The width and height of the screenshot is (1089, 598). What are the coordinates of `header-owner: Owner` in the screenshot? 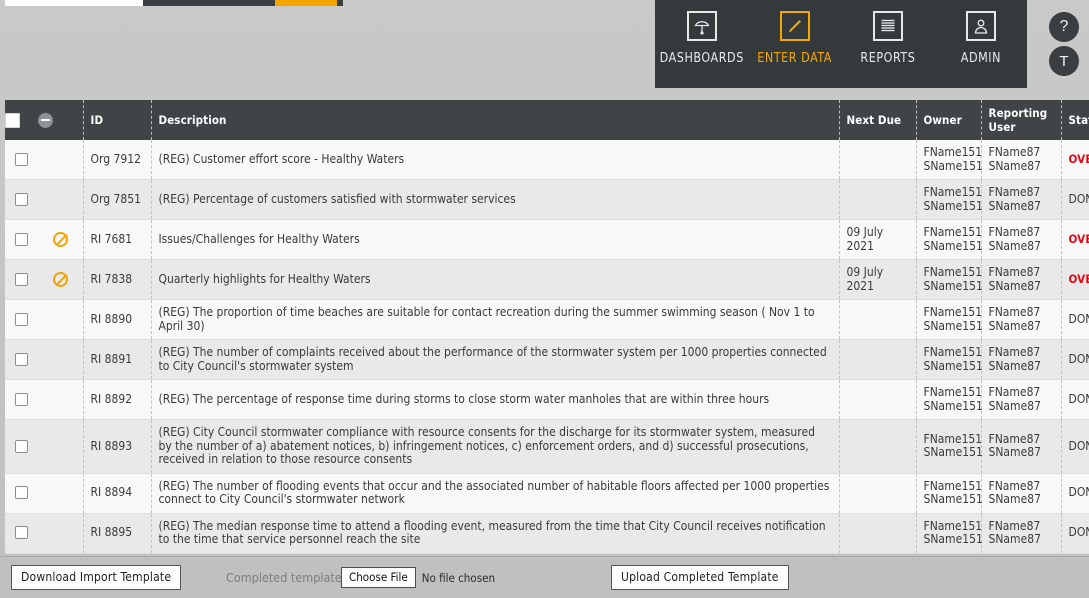 It's located at (949, 120).